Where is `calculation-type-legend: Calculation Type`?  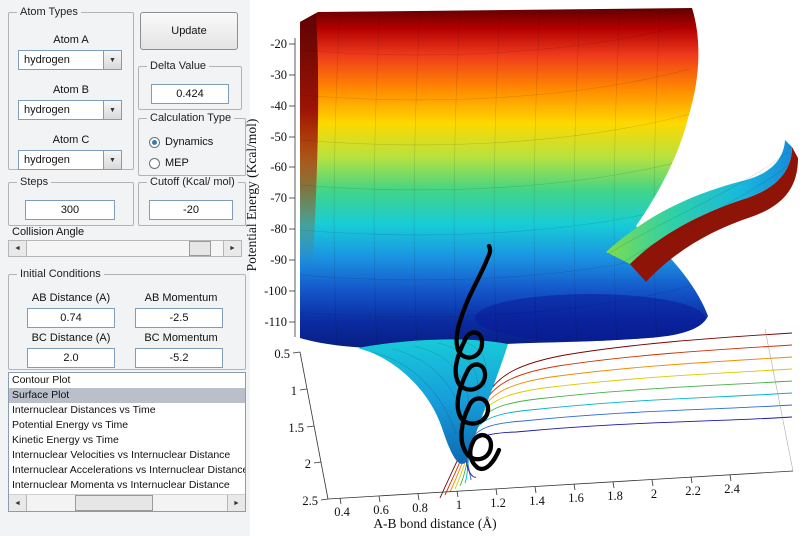 calculation-type-legend: Calculation Type is located at coordinates (191, 118).